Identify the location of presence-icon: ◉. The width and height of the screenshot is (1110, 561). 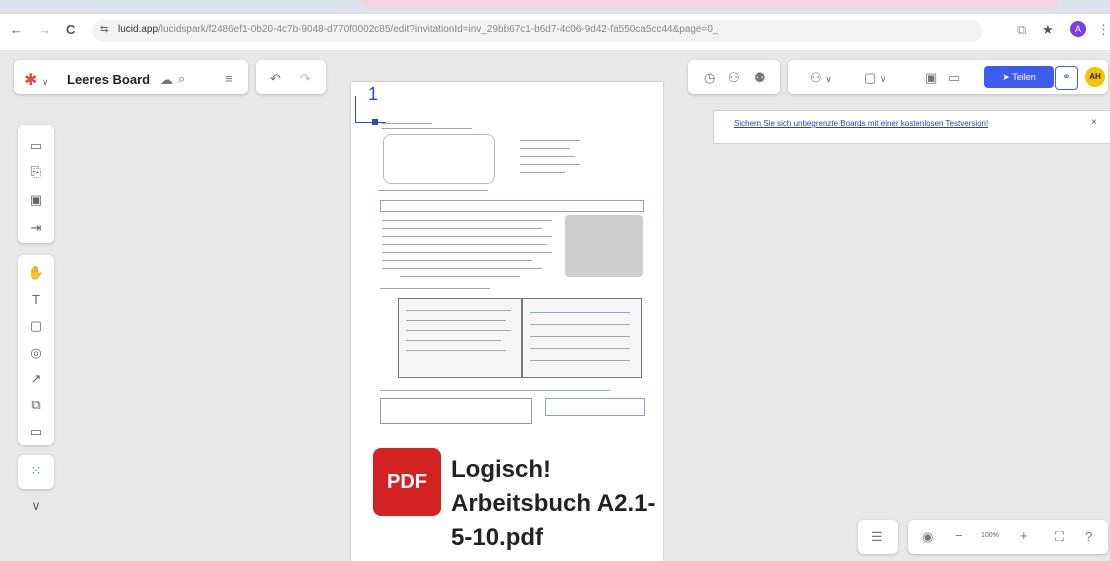
(927, 537).